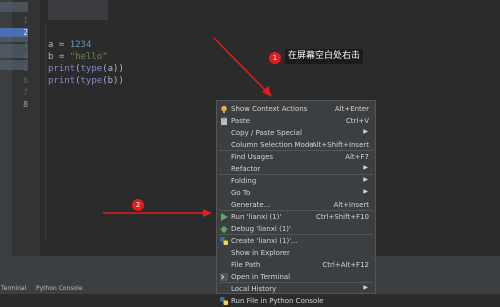  What do you see at coordinates (342, 217) in the screenshot?
I see `menu-item-shortcut: Ctrl+Shift+F10` at bounding box center [342, 217].